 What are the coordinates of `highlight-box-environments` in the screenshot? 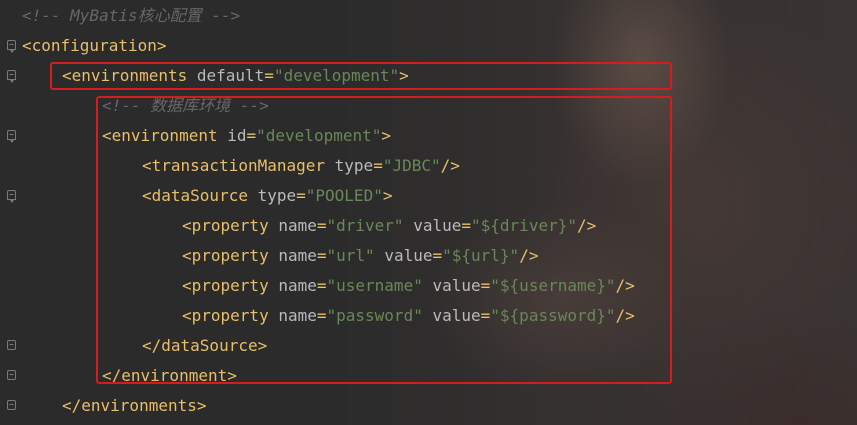 It's located at (361, 76).